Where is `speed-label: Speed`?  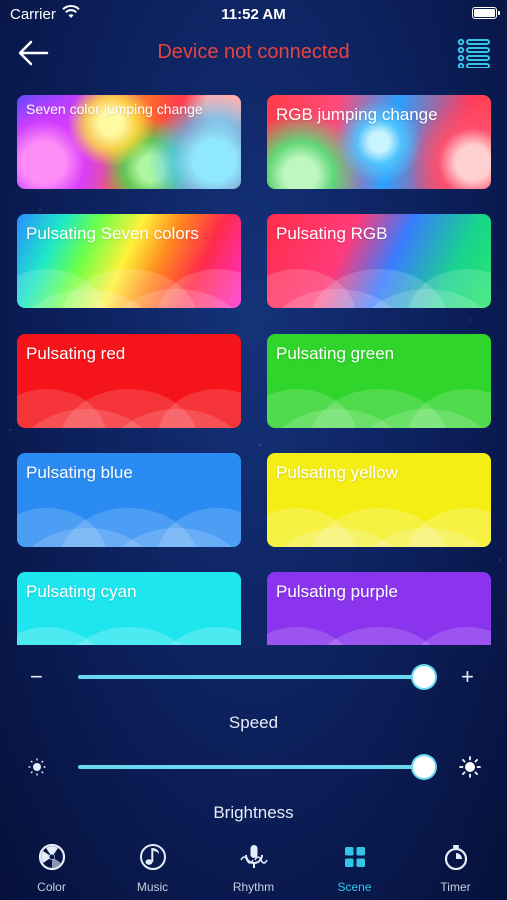 speed-label: Speed is located at coordinates (253, 722).